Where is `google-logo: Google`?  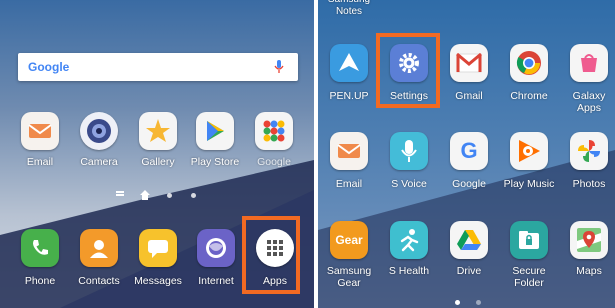
google-logo: Google is located at coordinates (49, 67).